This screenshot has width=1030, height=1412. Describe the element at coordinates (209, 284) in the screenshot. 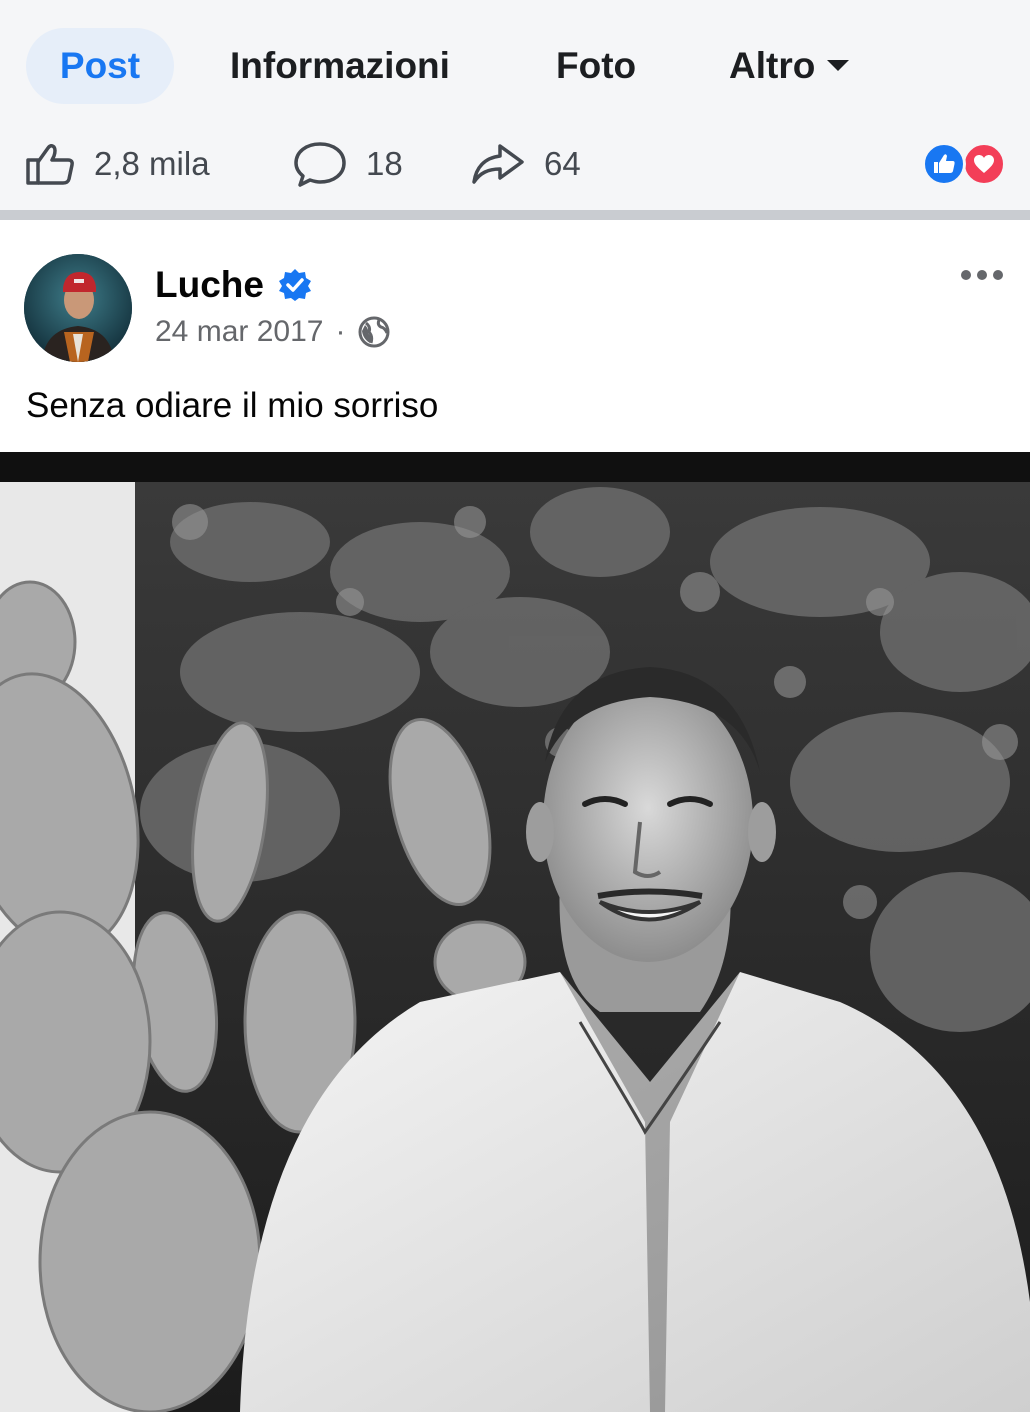

I see `author-name-text: Luche` at that location.